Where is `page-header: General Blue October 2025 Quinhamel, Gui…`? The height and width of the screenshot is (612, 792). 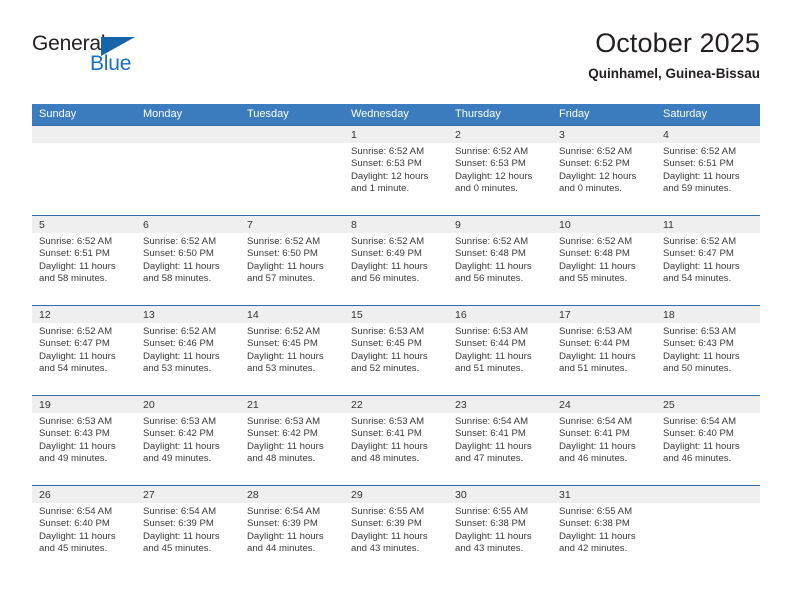 page-header: General Blue October 2025 Quinhamel, Gui… is located at coordinates (396, 62).